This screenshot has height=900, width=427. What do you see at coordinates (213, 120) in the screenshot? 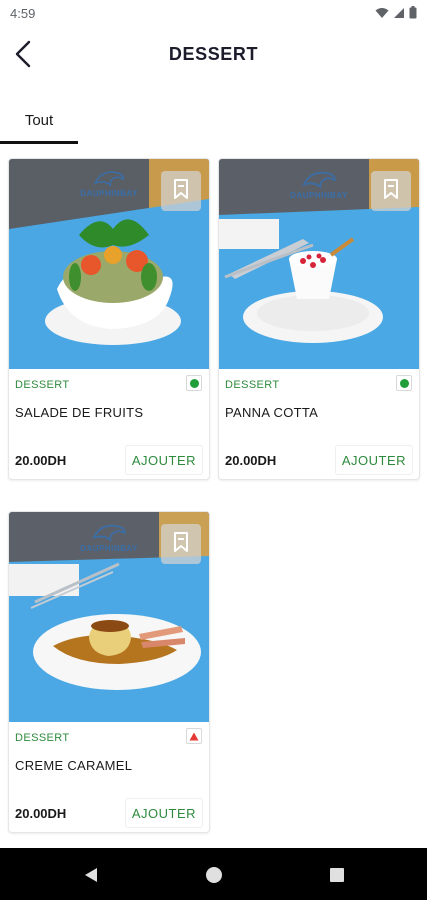
I see `category-tabs: Tout` at bounding box center [213, 120].